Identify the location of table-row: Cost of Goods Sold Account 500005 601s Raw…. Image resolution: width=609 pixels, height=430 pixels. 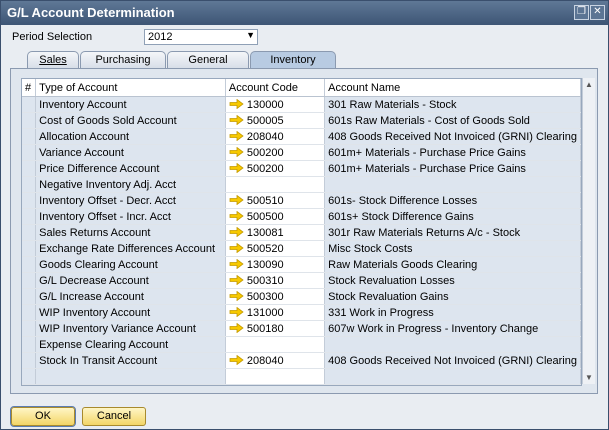
(301, 120).